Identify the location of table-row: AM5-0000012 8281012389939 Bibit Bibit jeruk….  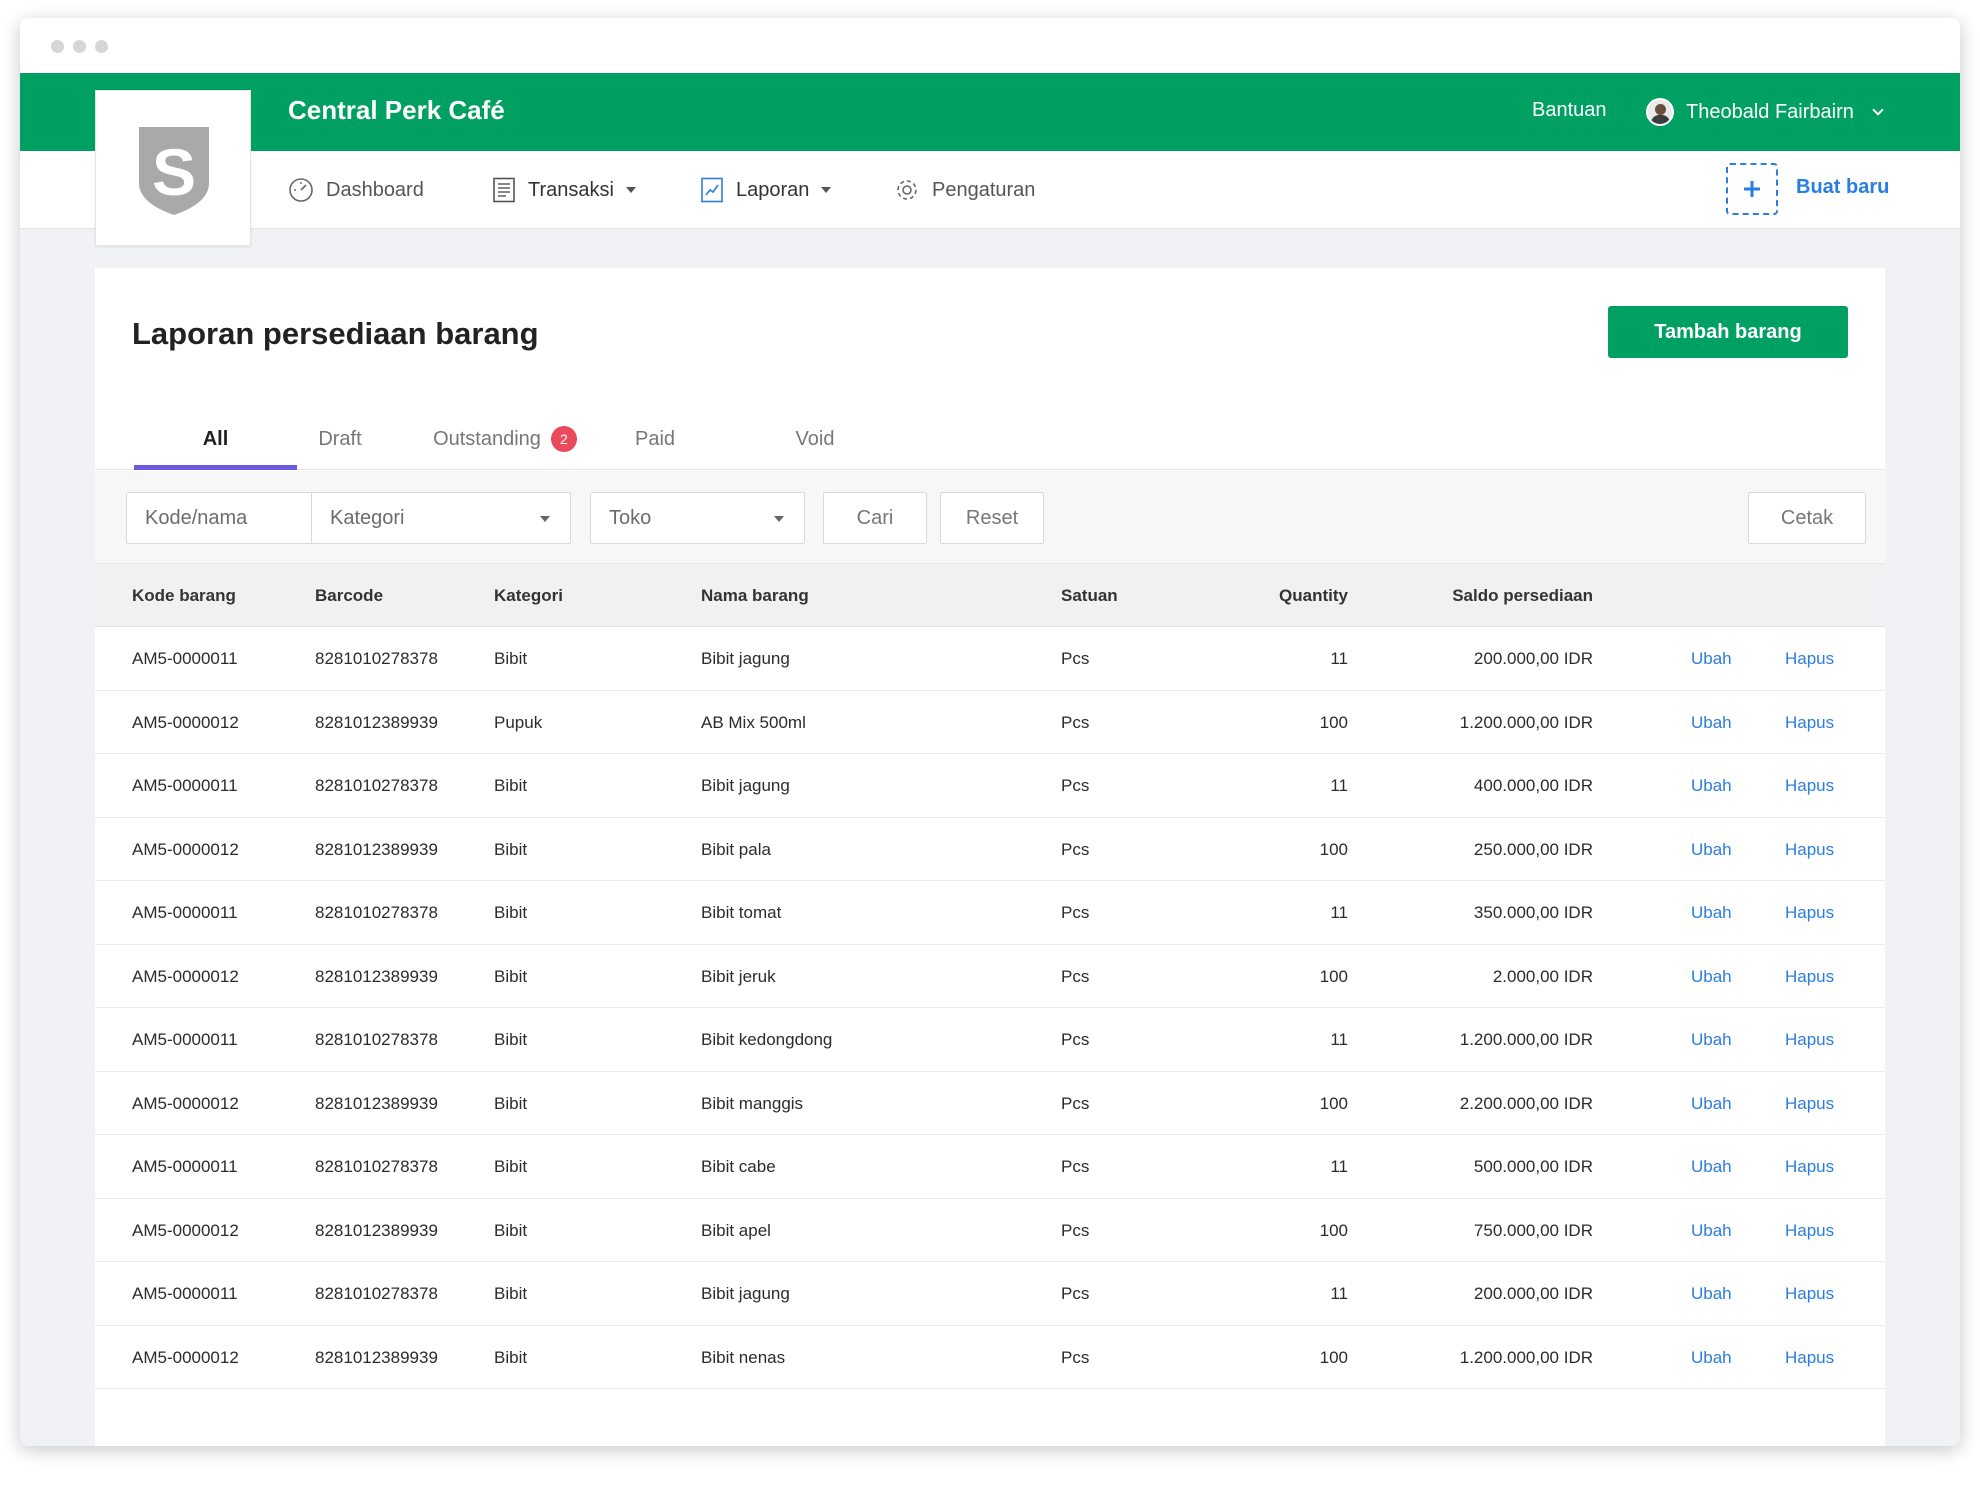
(990, 976).